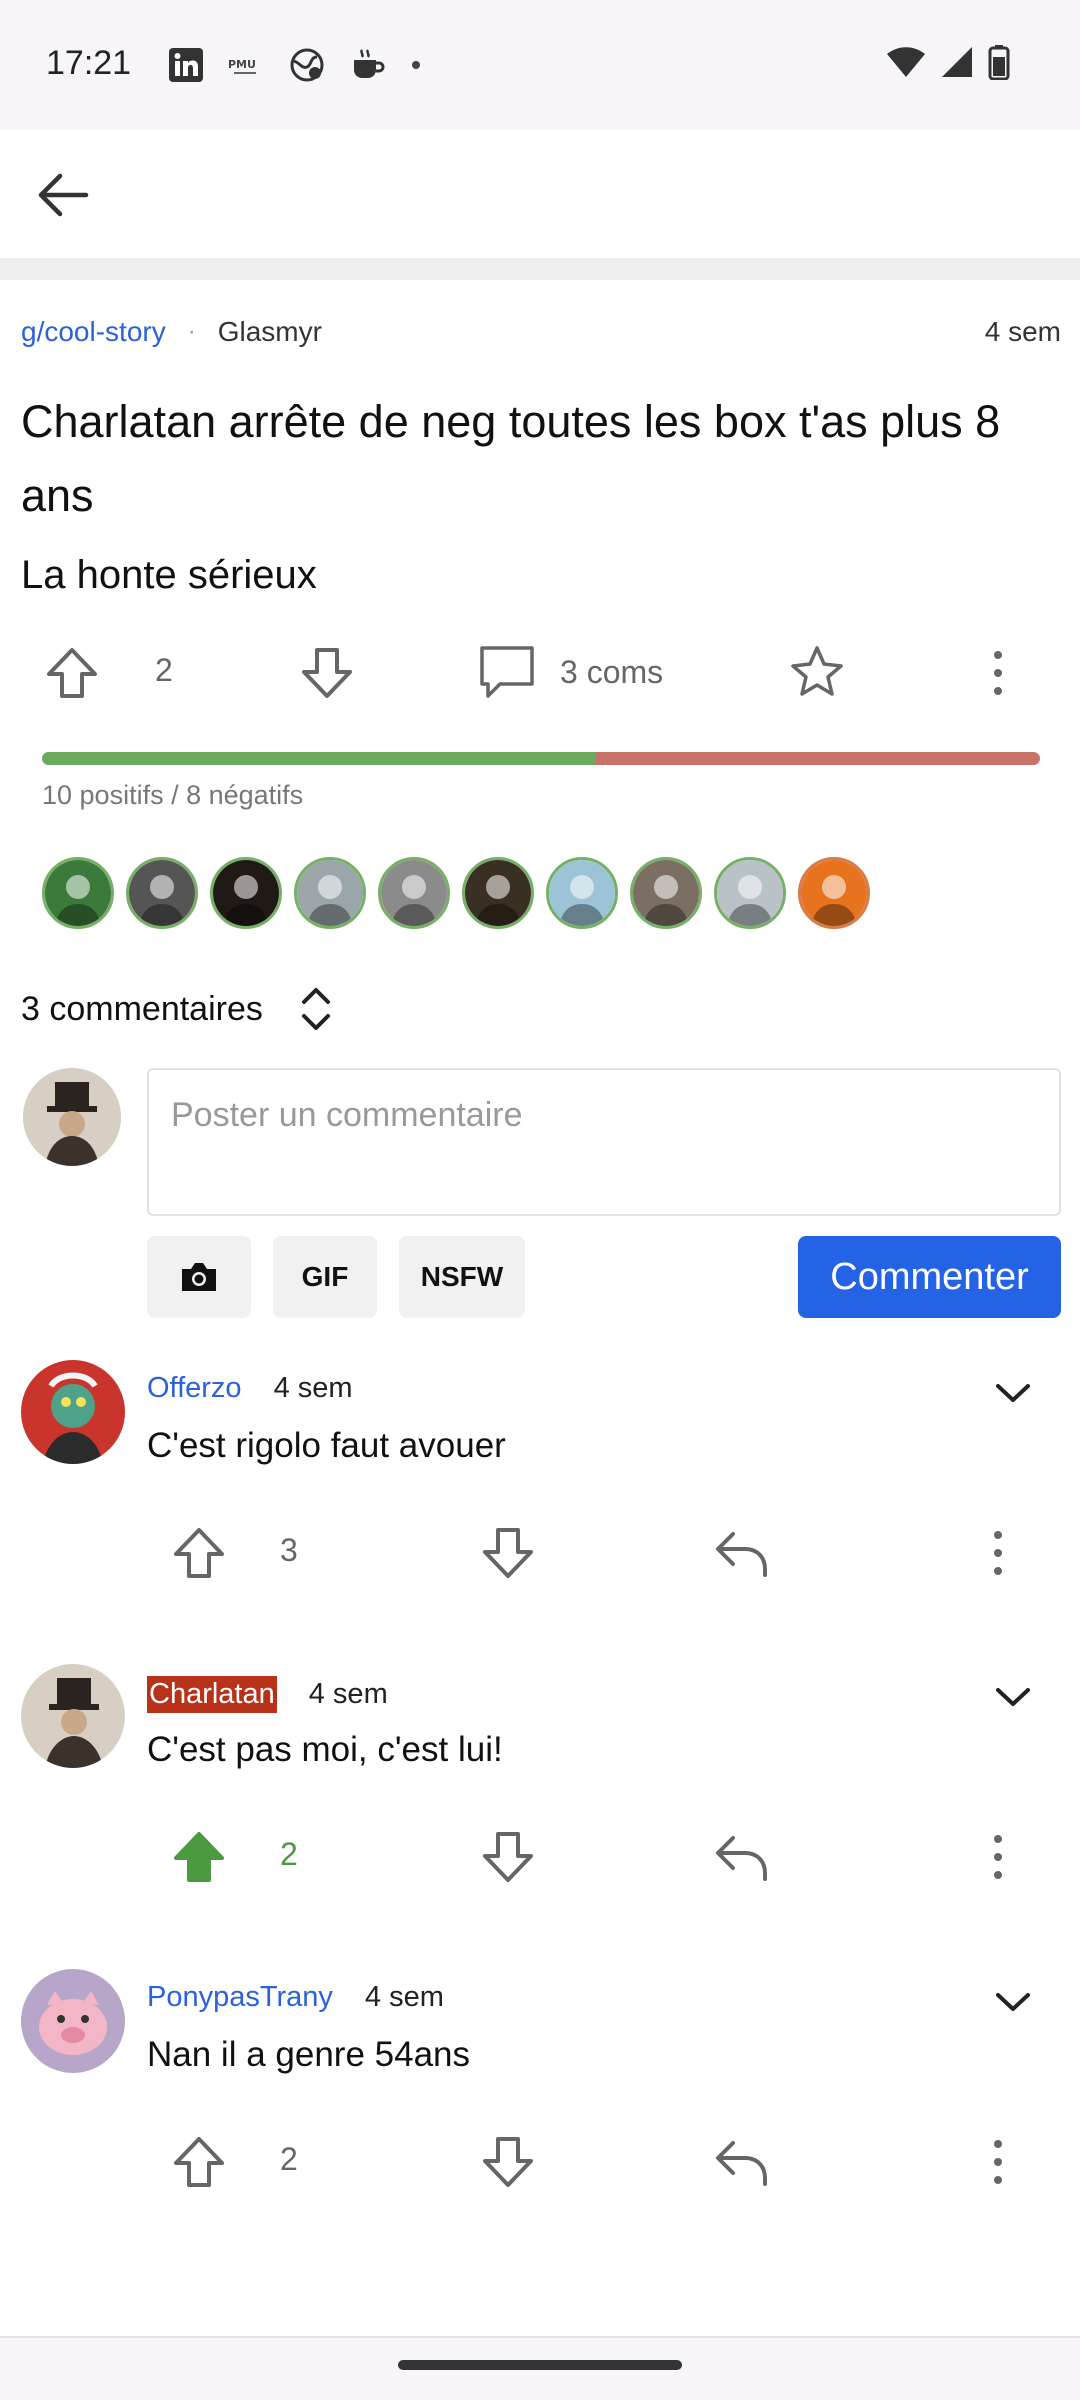 Image resolution: width=1080 pixels, height=2400 pixels. What do you see at coordinates (456, 893) in the screenshot?
I see `voter-avatars` at bounding box center [456, 893].